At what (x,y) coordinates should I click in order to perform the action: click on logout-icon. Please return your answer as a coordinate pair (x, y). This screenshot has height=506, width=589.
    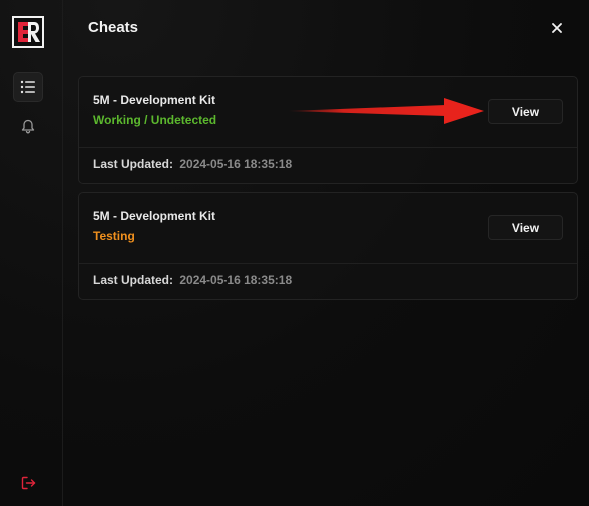
    Looking at the image, I should click on (28, 483).